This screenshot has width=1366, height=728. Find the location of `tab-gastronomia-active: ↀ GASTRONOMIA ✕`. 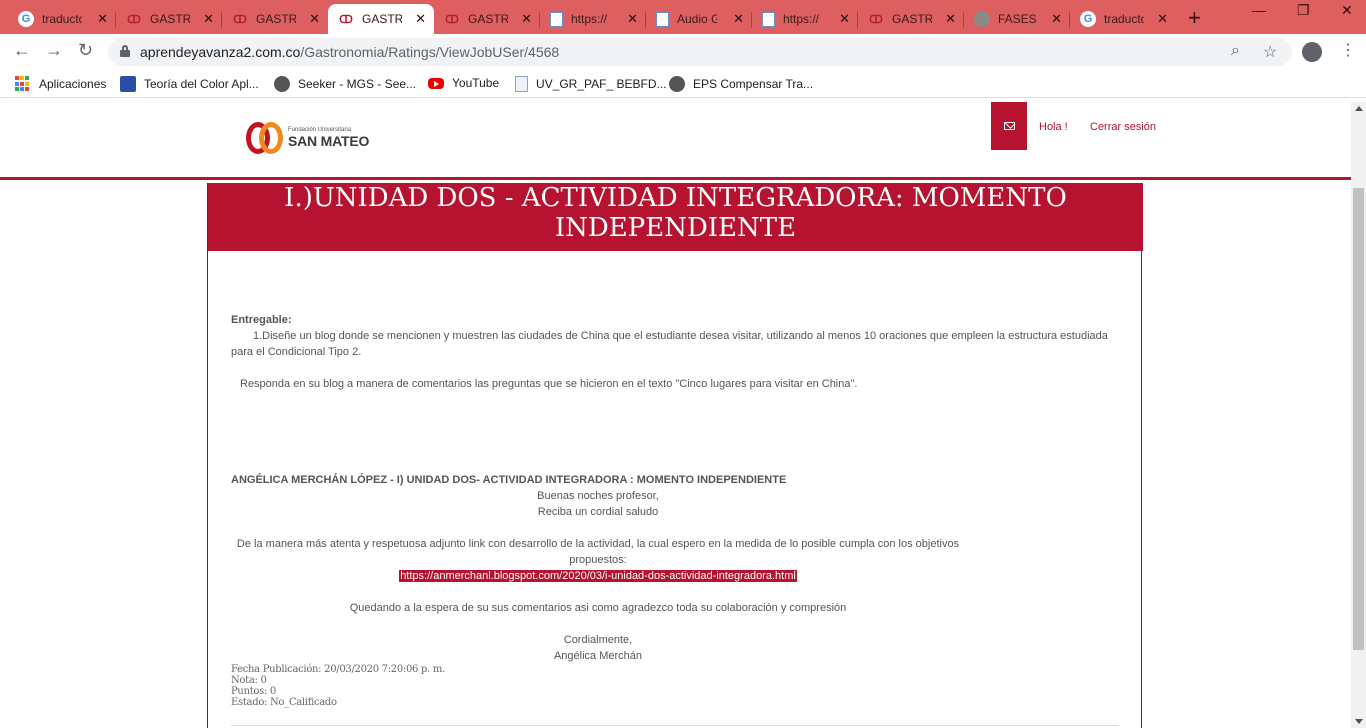

tab-gastronomia-active: ↀ GASTRONOMIA ✕ is located at coordinates (381, 19).